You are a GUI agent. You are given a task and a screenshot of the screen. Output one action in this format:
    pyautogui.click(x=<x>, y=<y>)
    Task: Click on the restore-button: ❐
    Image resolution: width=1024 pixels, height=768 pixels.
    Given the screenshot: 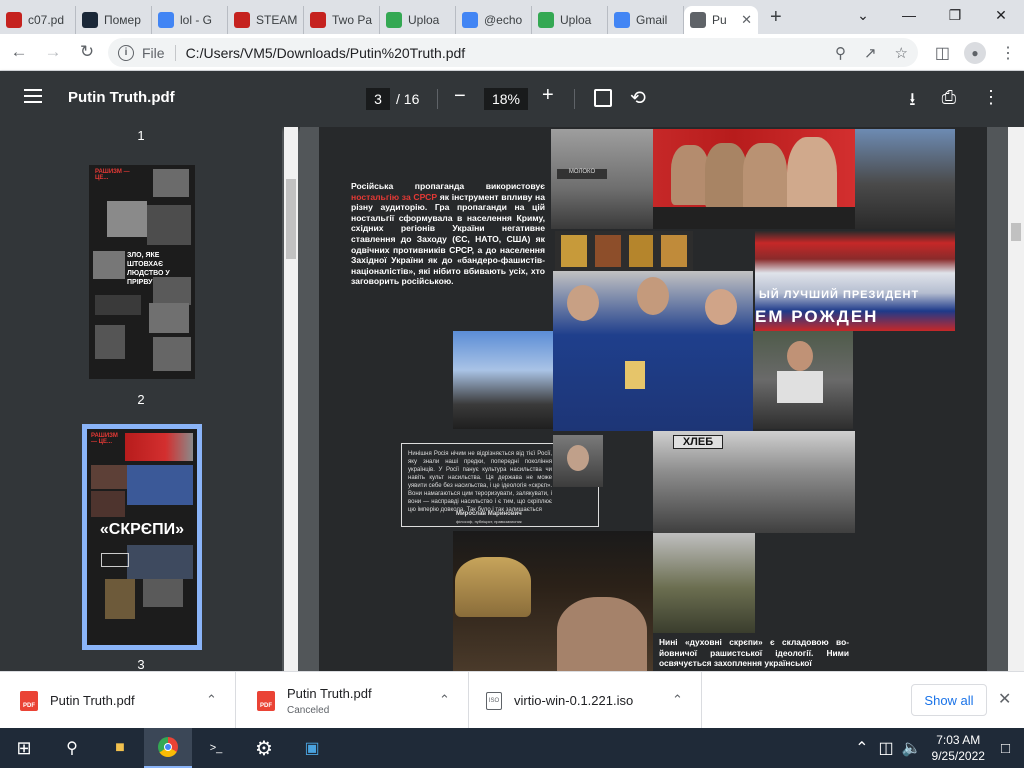 What is the action you would take?
    pyautogui.click(x=955, y=15)
    